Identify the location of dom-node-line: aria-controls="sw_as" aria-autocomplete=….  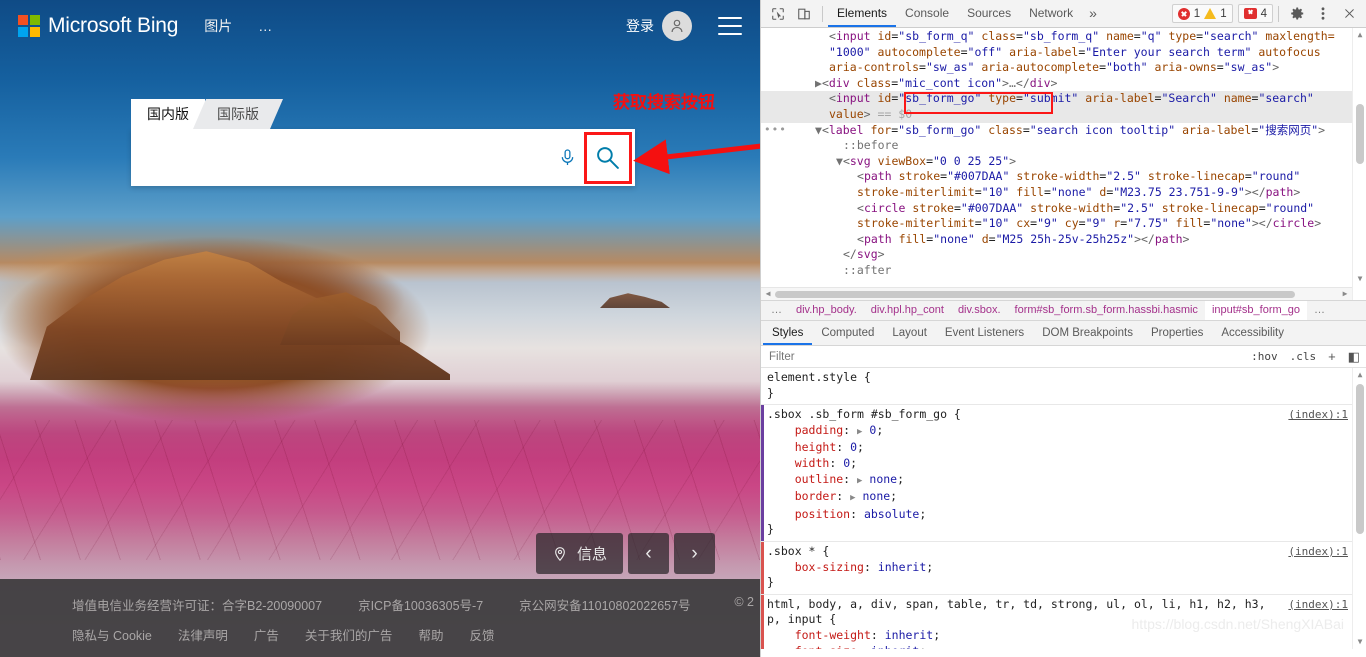
(1056, 68).